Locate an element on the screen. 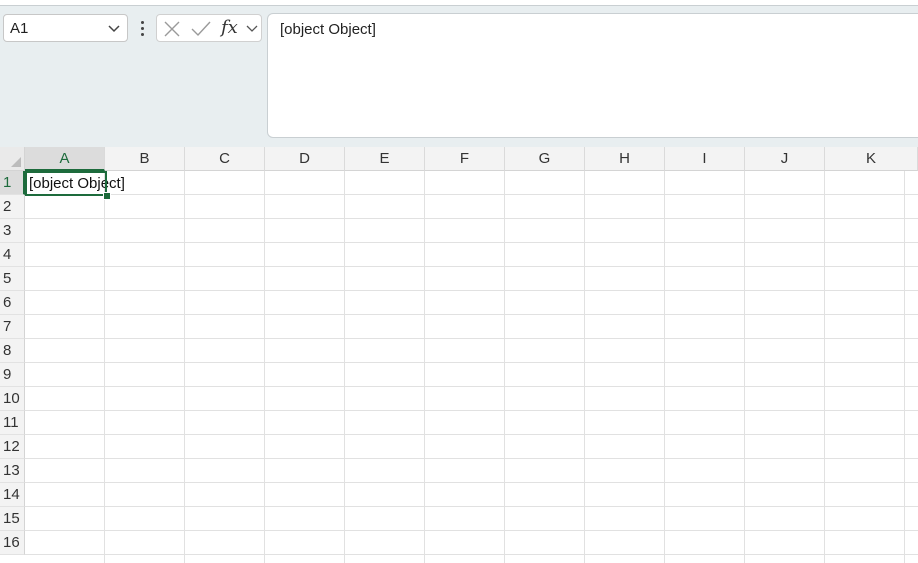  row-header-2: 2 is located at coordinates (12, 207).